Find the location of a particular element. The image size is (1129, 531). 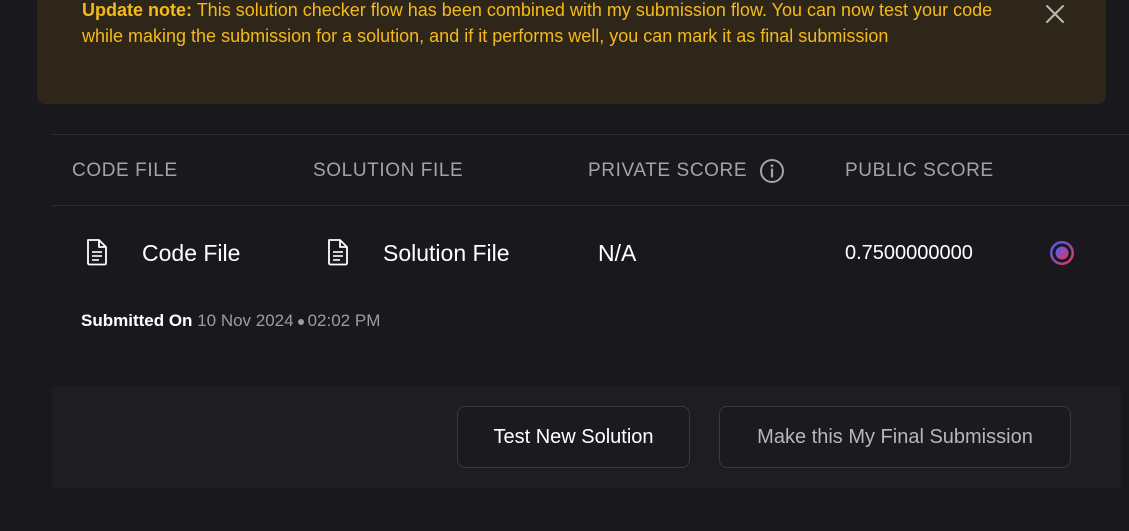

public-score-value: 0.7500000000 is located at coordinates (909, 253).